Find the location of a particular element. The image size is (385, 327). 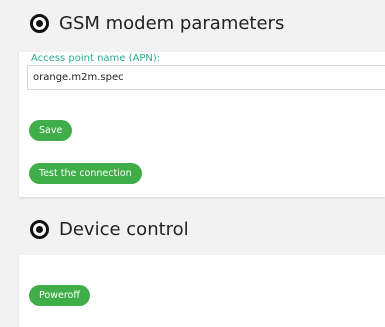

save-button: Save is located at coordinates (51, 130).